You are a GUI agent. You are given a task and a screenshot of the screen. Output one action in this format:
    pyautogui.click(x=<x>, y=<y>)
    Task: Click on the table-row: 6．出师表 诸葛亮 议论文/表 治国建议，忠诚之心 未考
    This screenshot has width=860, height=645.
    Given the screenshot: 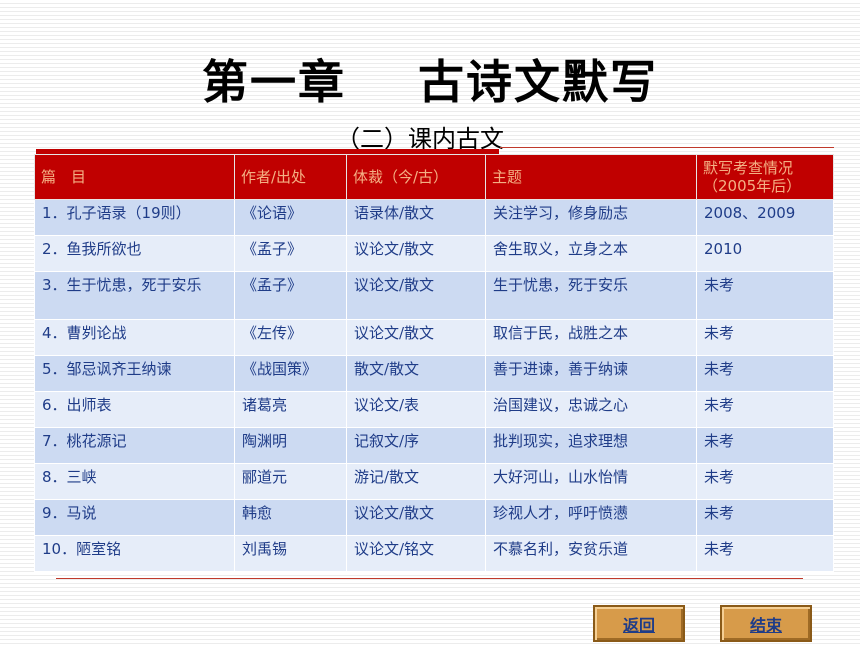 What is the action you would take?
    pyautogui.click(x=434, y=409)
    